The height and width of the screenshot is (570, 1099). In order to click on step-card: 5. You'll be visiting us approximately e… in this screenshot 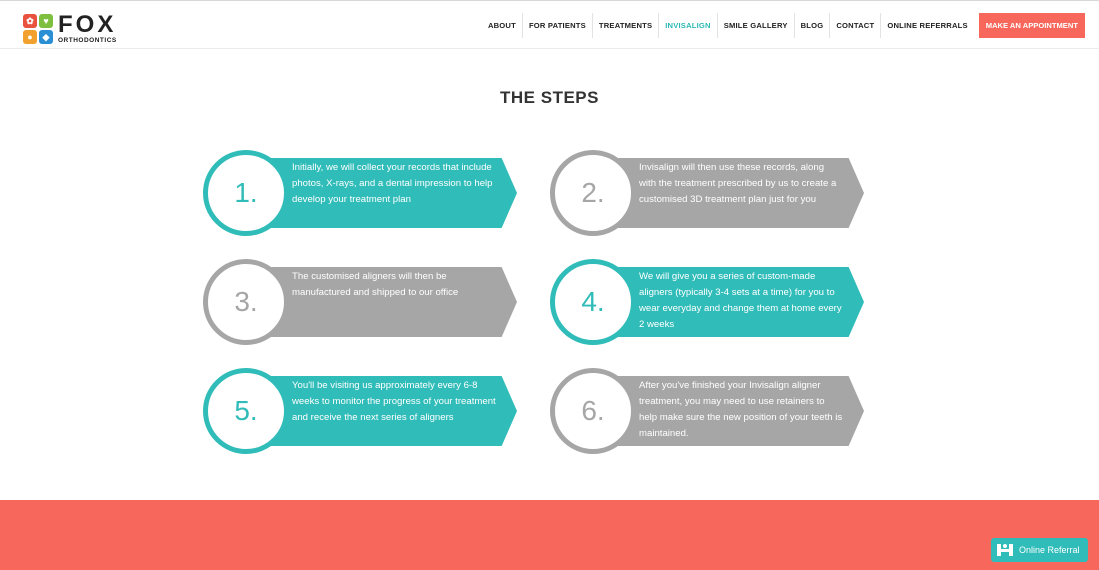, I will do `click(360, 411)`.